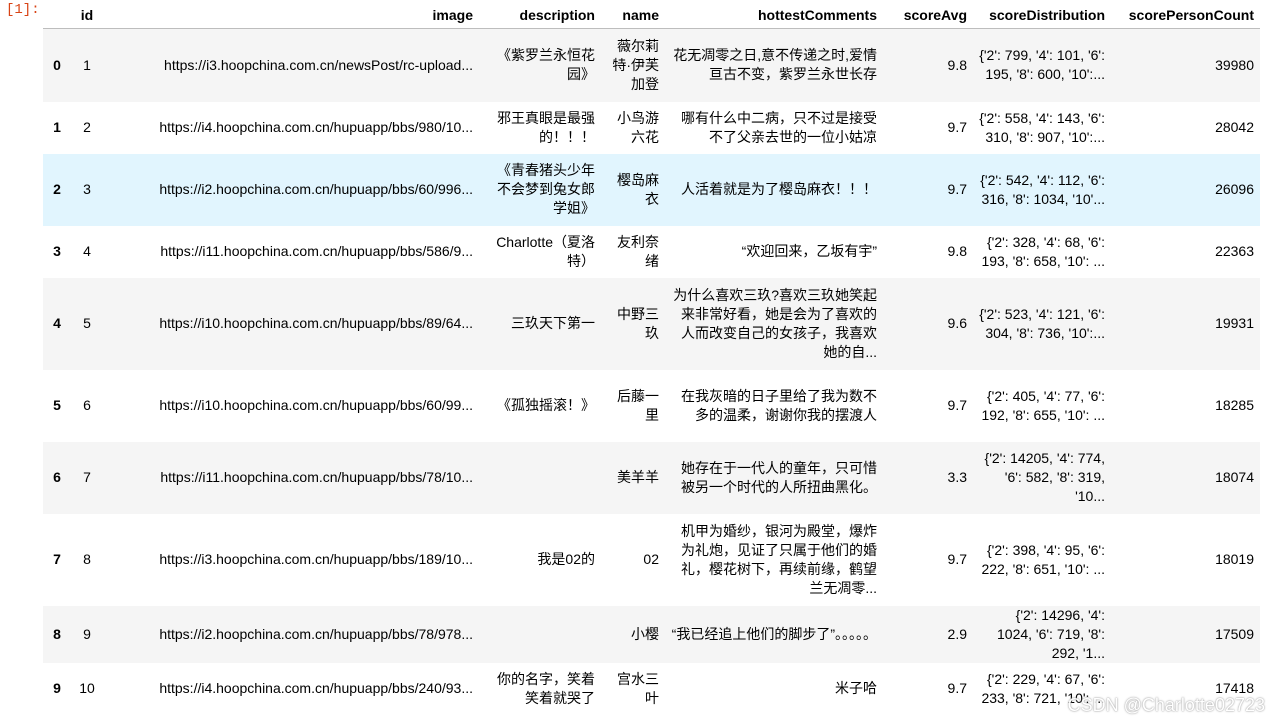 The image size is (1273, 720). Describe the element at coordinates (87, 633) in the screenshot. I see `cell-id: 9` at that location.